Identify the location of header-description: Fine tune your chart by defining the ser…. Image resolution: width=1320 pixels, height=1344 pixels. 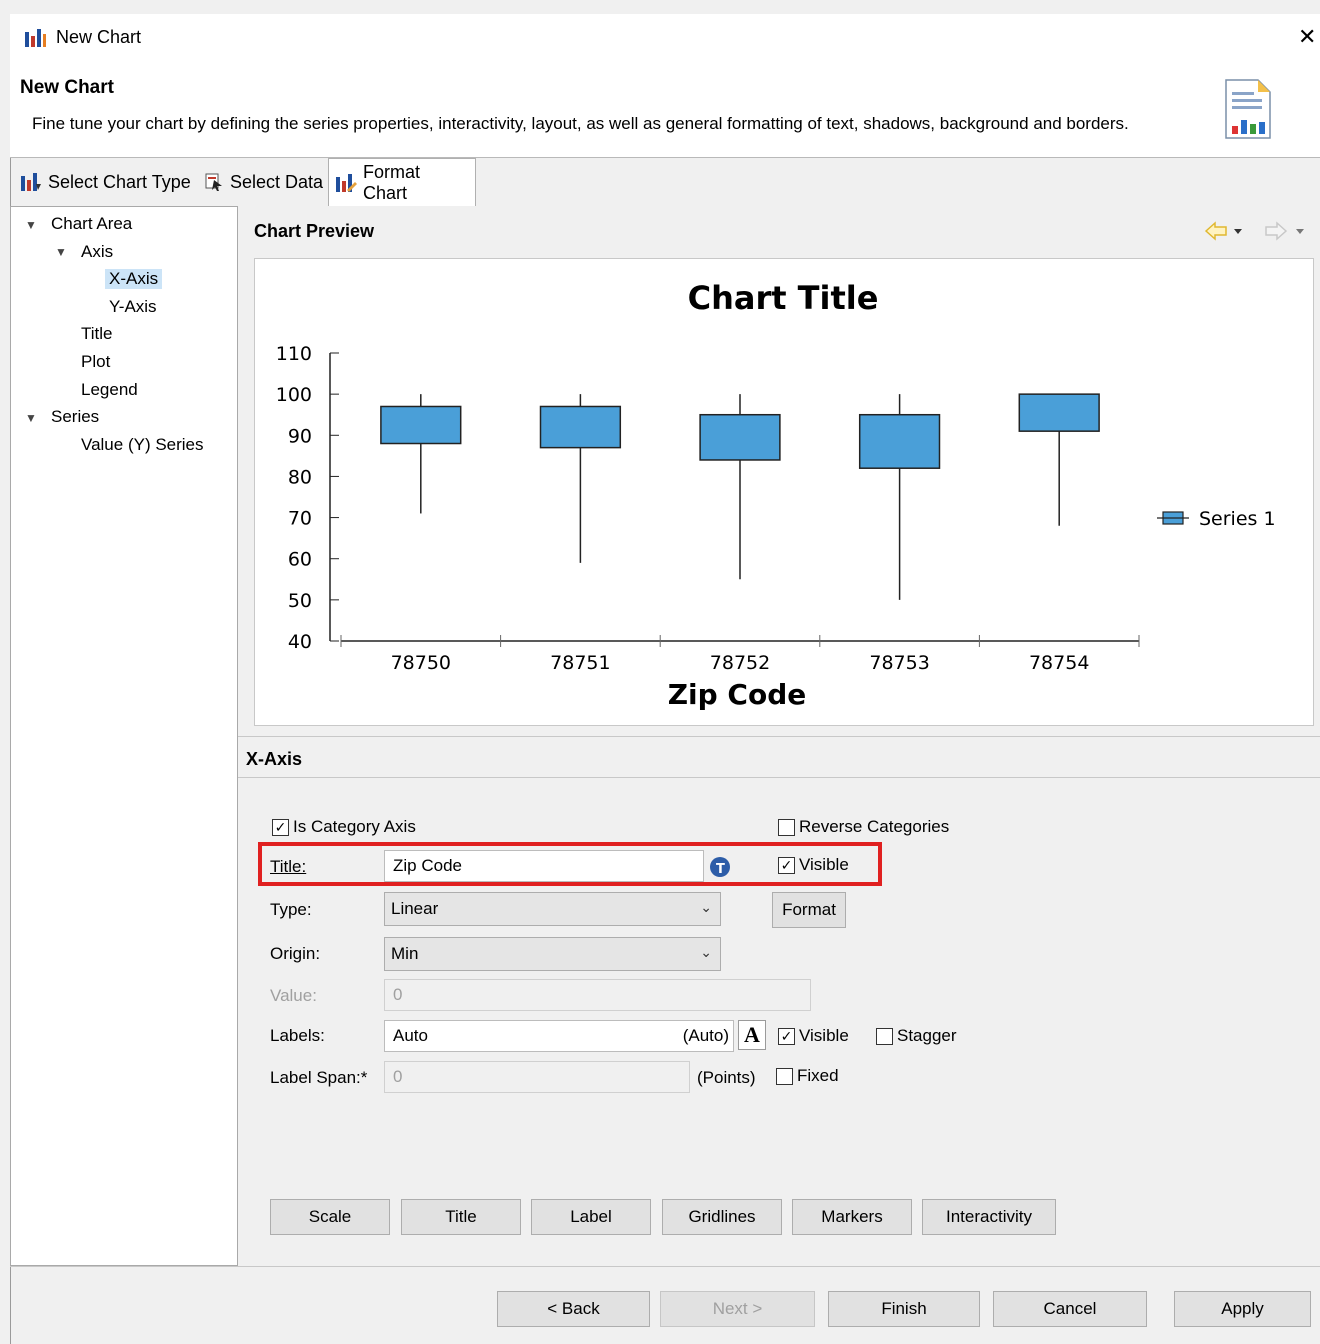
(580, 123).